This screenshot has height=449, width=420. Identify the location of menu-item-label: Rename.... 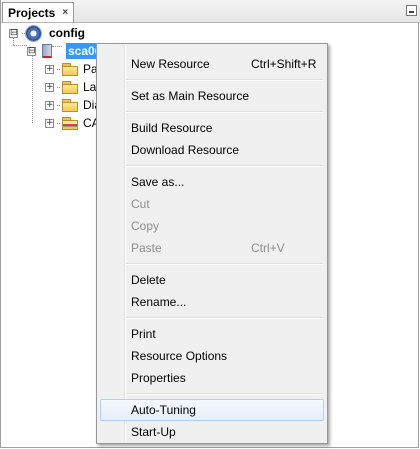
(159, 302).